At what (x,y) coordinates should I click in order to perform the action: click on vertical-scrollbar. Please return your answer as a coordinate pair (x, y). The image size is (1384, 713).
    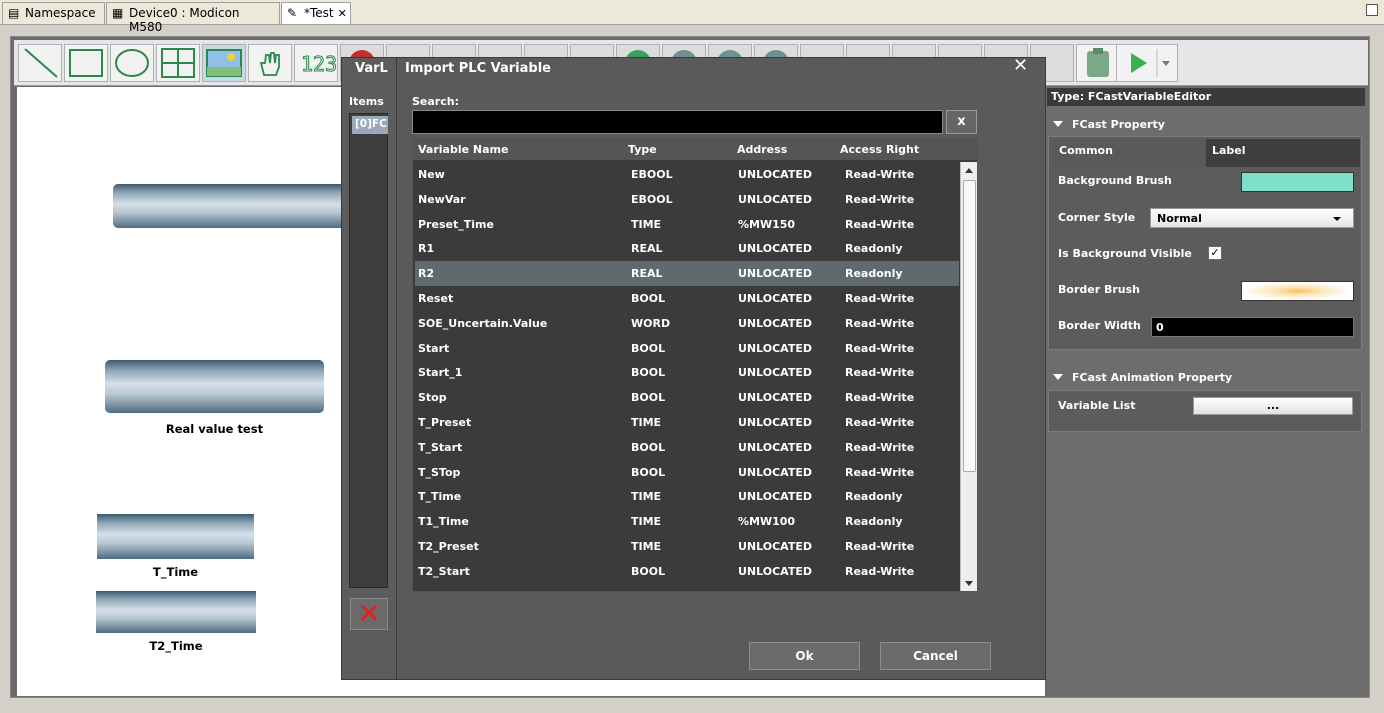
    Looking at the image, I should click on (968, 376).